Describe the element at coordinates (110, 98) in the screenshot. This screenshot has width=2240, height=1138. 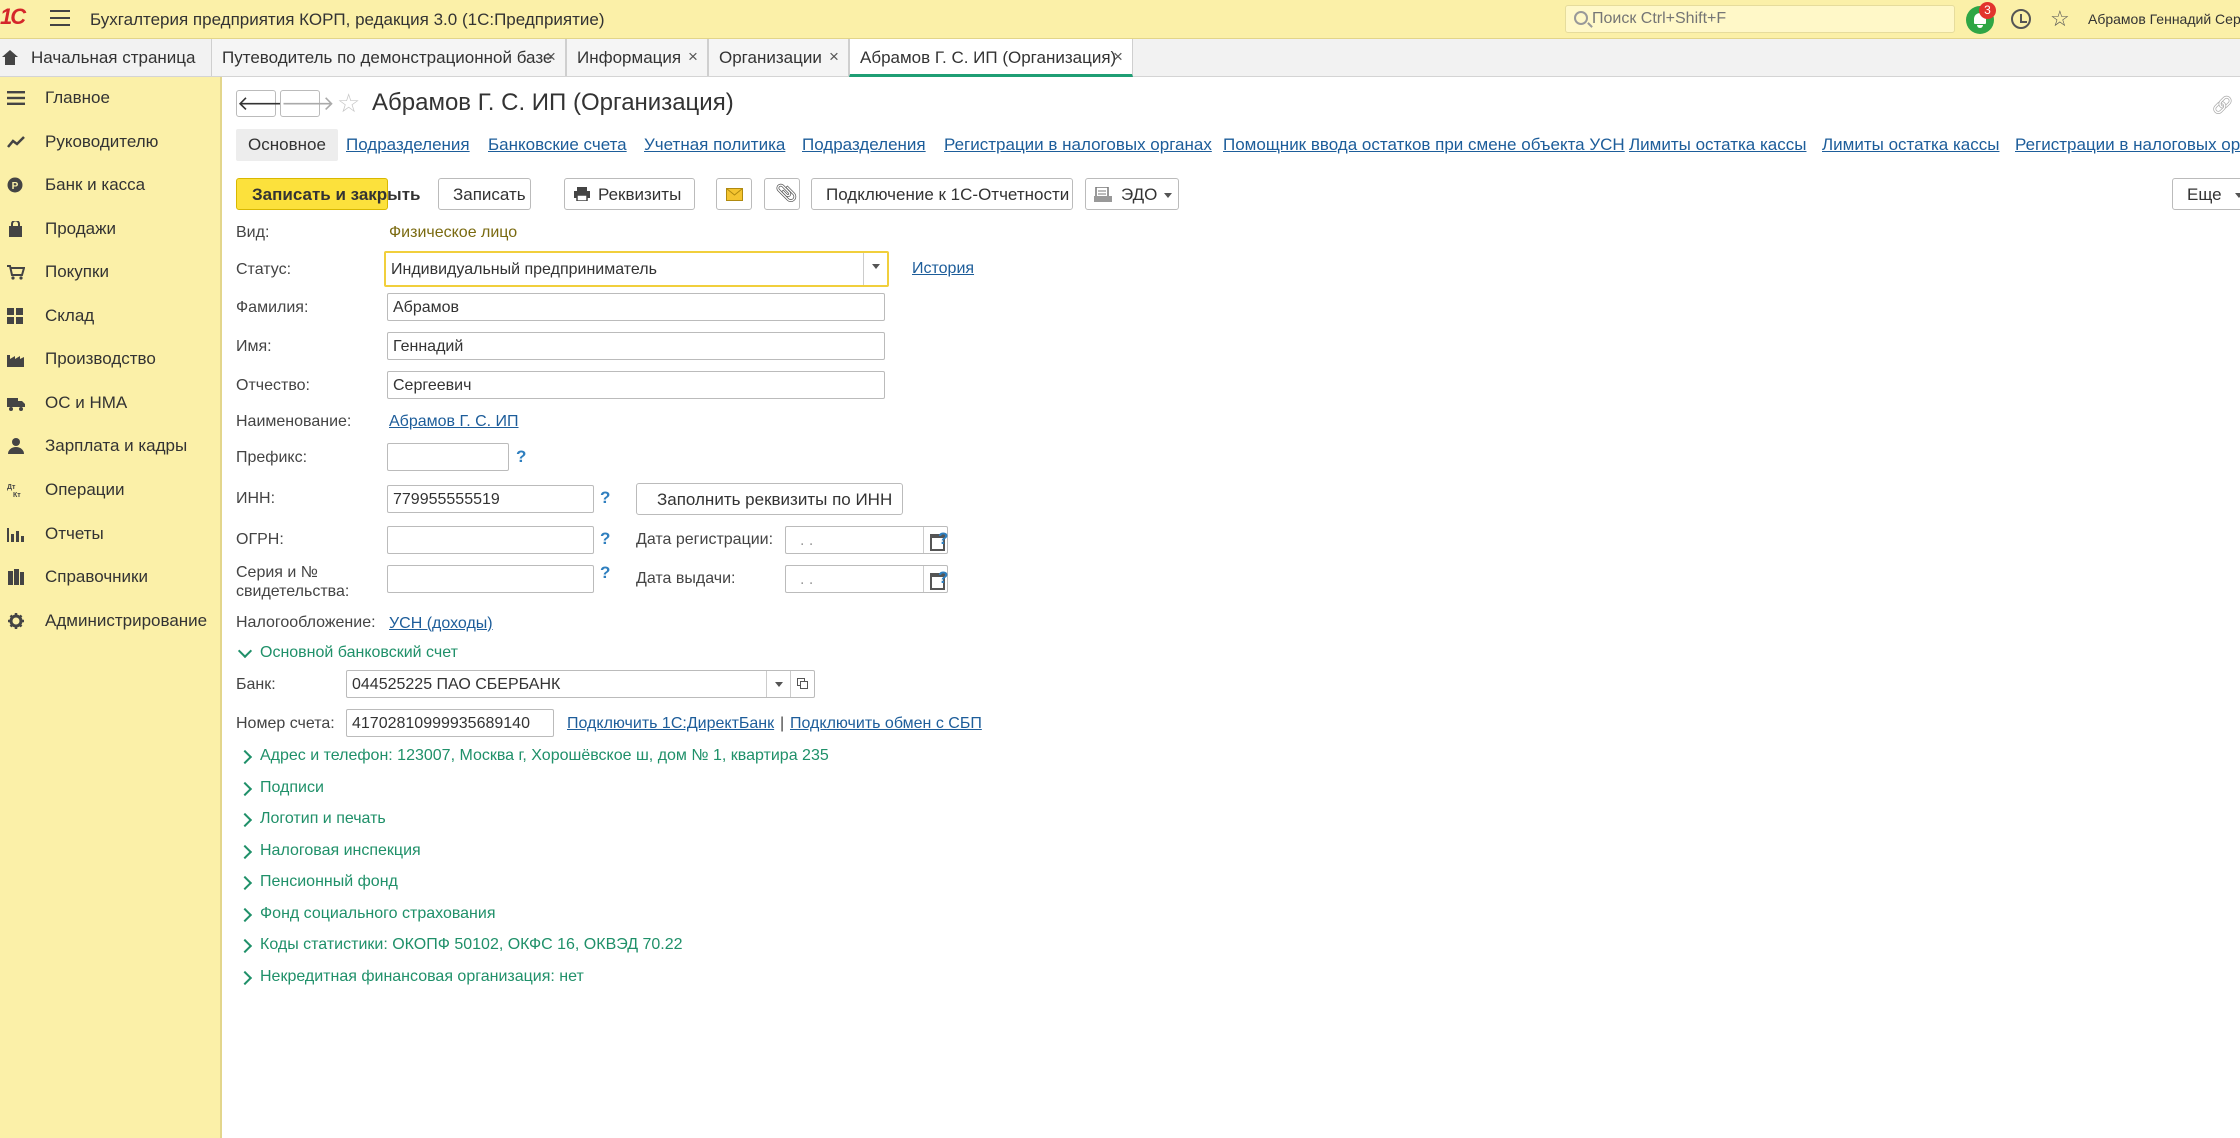
I see `sidebar-item-main: Главное` at that location.